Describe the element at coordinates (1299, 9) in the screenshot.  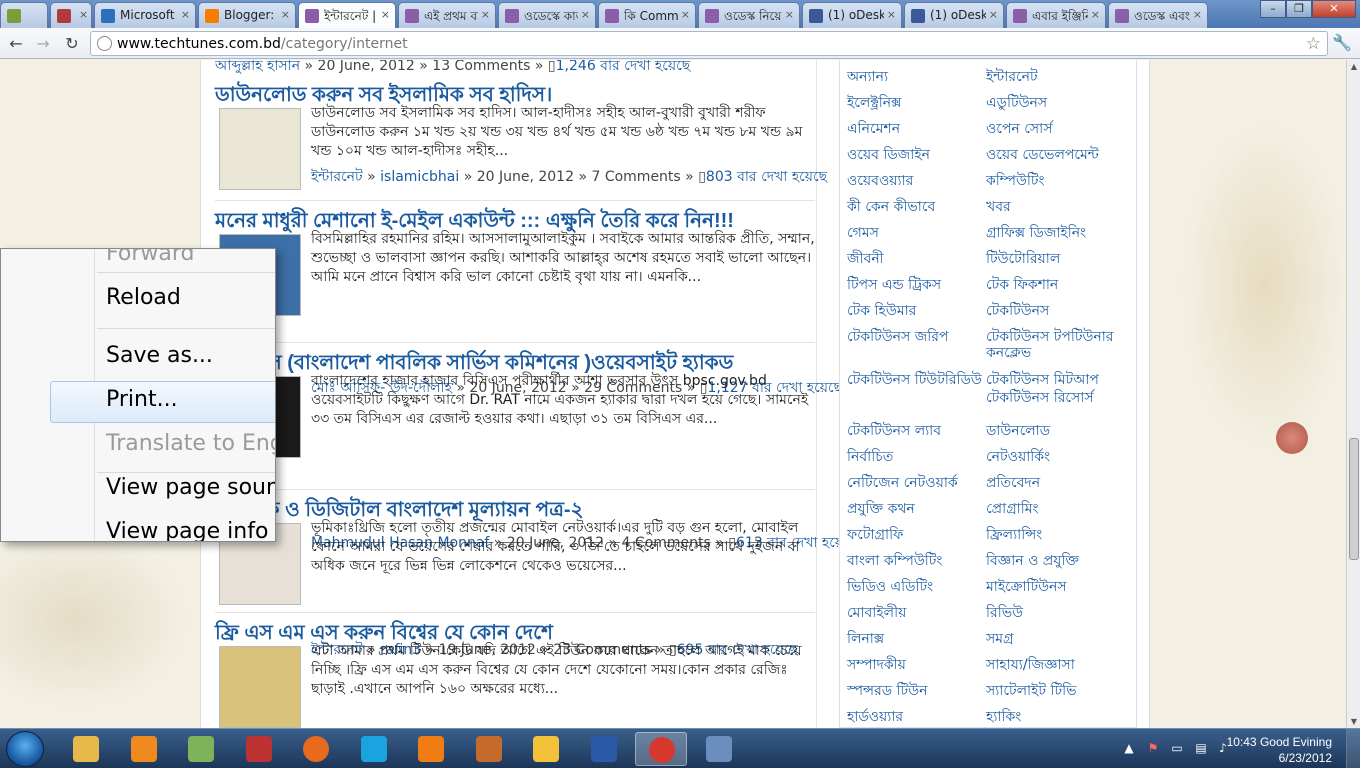
I see `maximize-button: ❐` at that location.